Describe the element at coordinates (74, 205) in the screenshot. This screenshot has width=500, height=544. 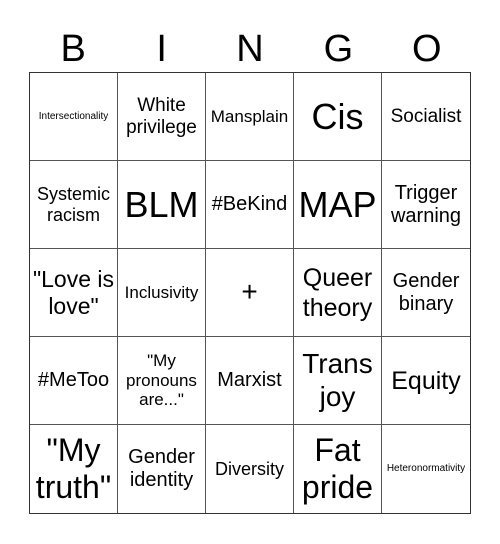
I see `bingo-cell: Systemic racism` at that location.